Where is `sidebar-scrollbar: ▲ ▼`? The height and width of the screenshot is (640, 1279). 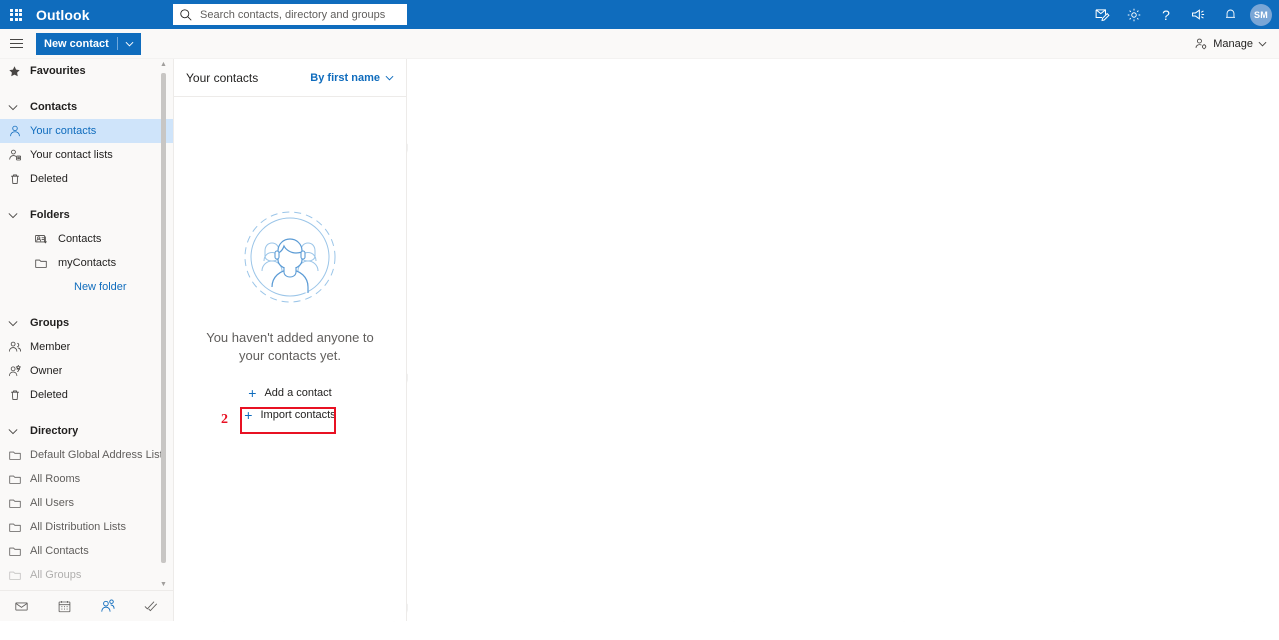 sidebar-scrollbar: ▲ ▼ is located at coordinates (163, 324).